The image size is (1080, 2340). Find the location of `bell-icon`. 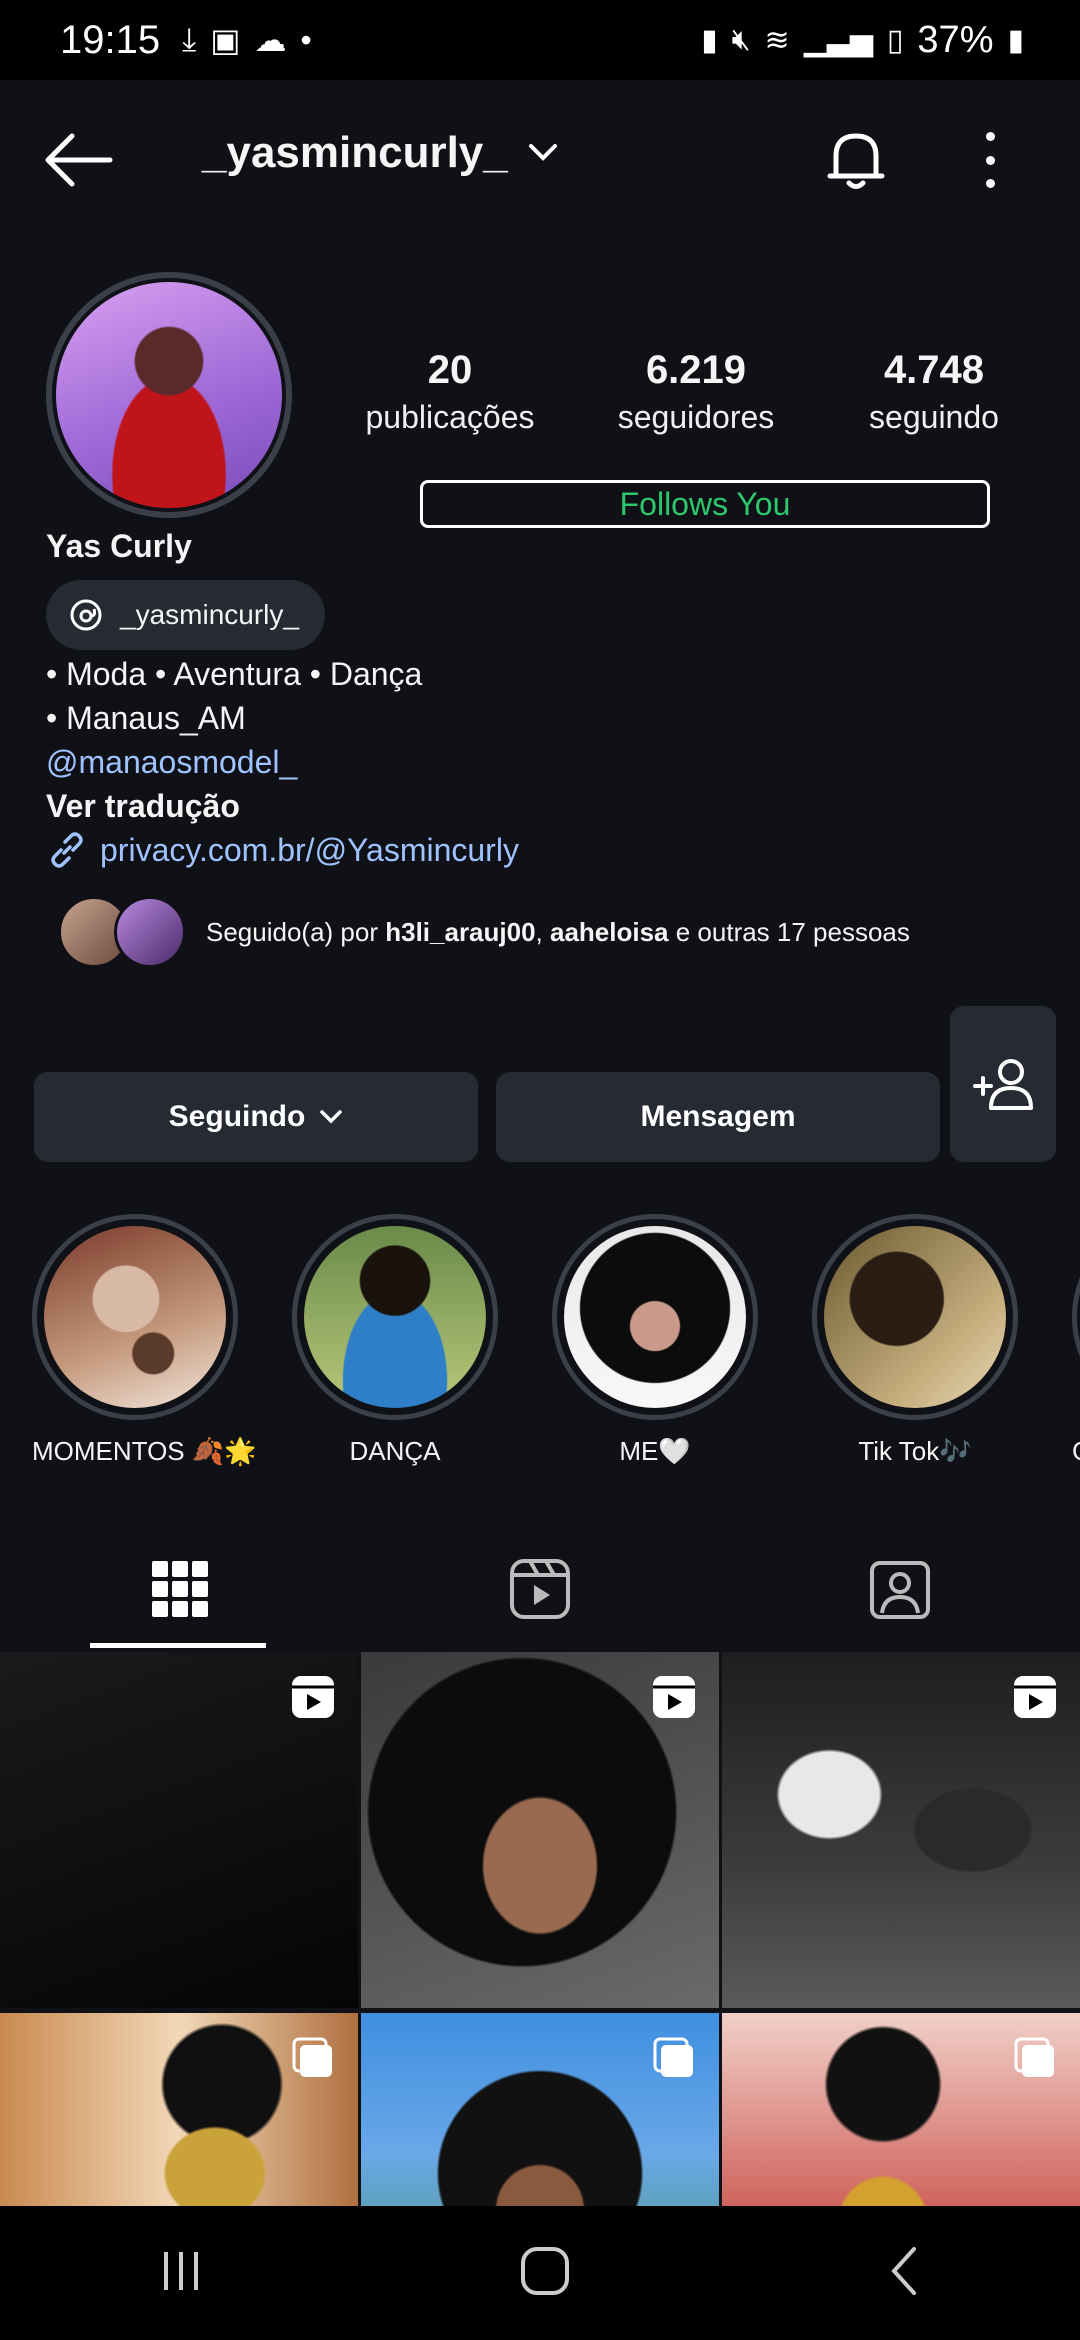

bell-icon is located at coordinates (856, 161).